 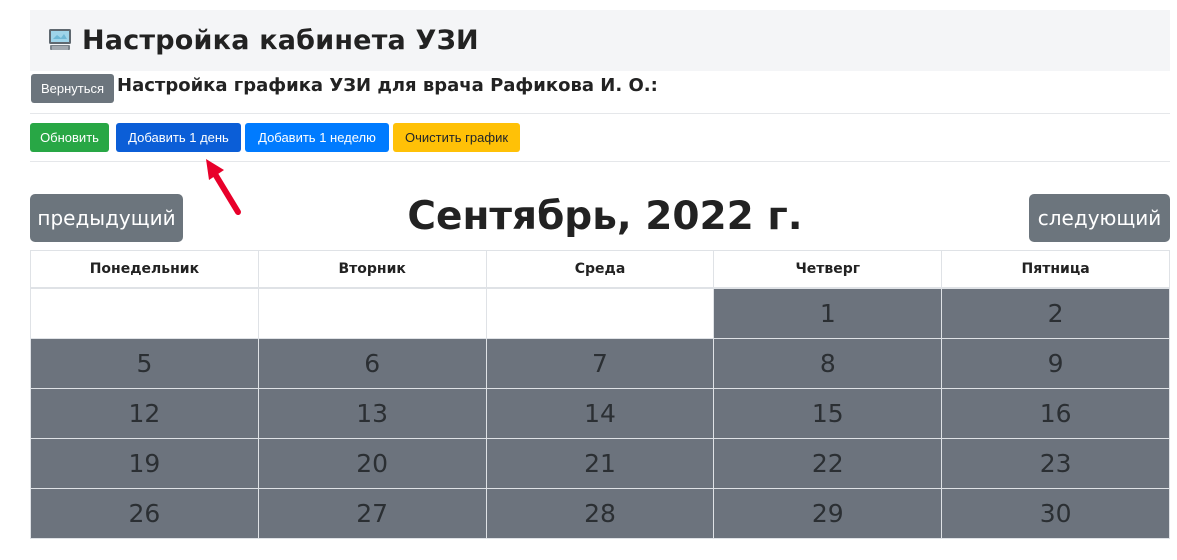 I want to click on calendar-day-cell: 1, so click(x=828, y=313).